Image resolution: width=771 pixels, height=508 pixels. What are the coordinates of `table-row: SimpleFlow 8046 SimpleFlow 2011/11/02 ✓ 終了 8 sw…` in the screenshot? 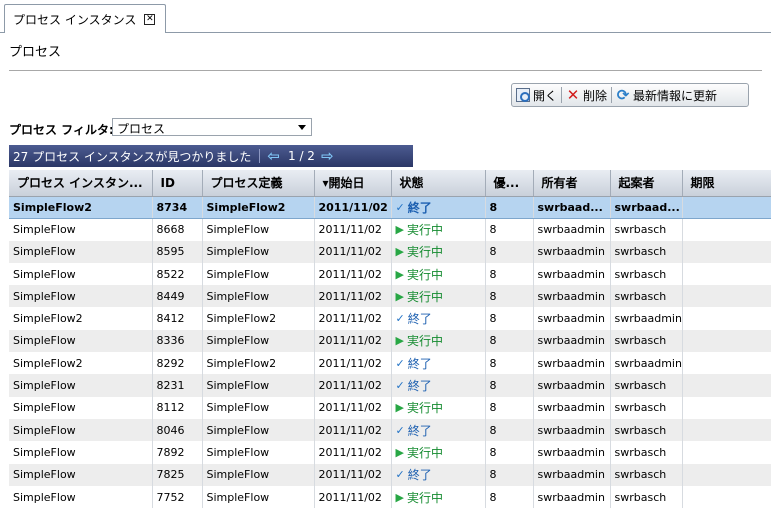 It's located at (390, 430).